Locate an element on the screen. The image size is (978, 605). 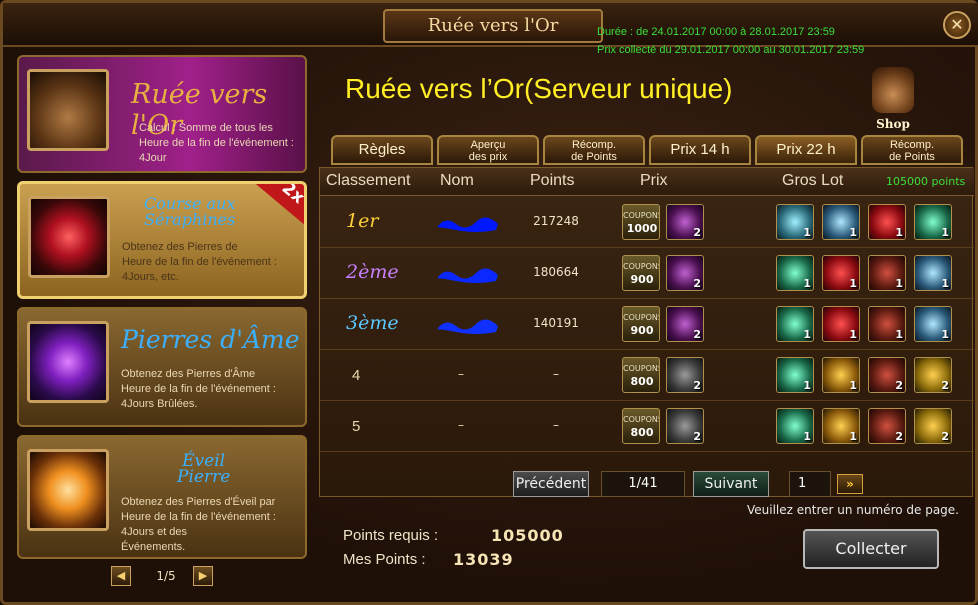
merchant-icon is located at coordinates (893, 90).